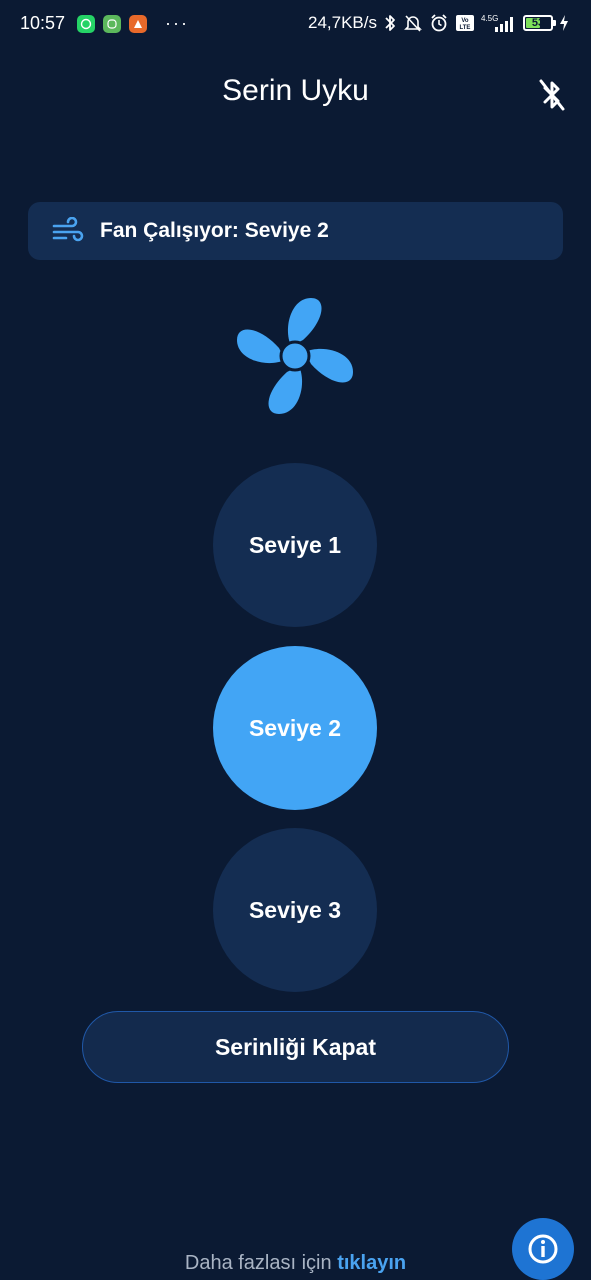 The image size is (591, 1280). Describe the element at coordinates (258, 1263) in the screenshot. I see `footer-text: Daha fazlası için` at that location.